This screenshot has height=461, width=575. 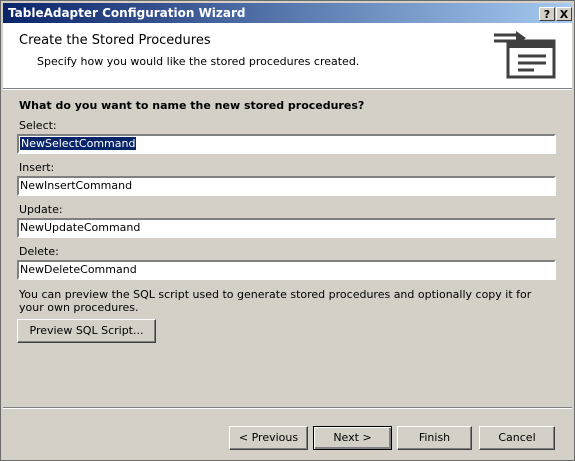 I want to click on previous-button: < Previous, so click(x=268, y=438).